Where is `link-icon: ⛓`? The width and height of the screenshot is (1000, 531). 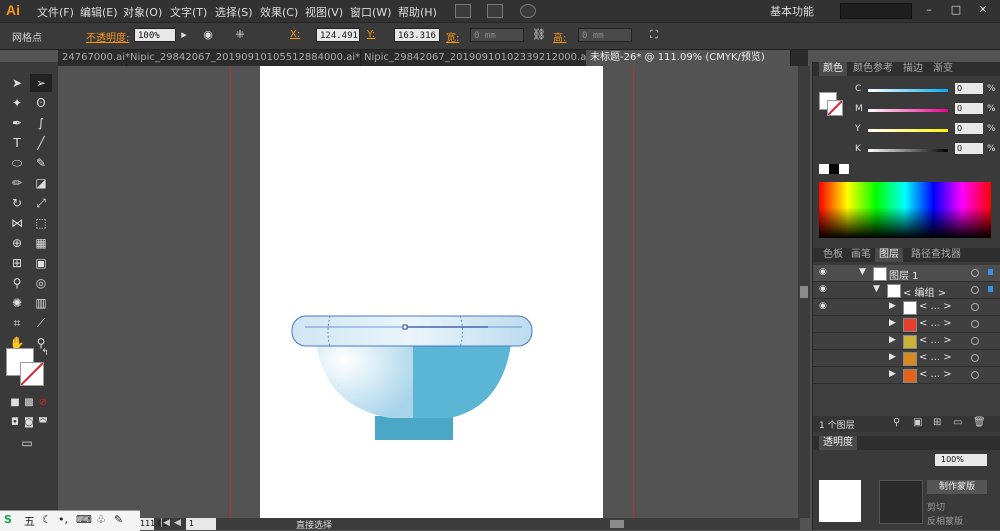 link-icon: ⛓ is located at coordinates (539, 35).